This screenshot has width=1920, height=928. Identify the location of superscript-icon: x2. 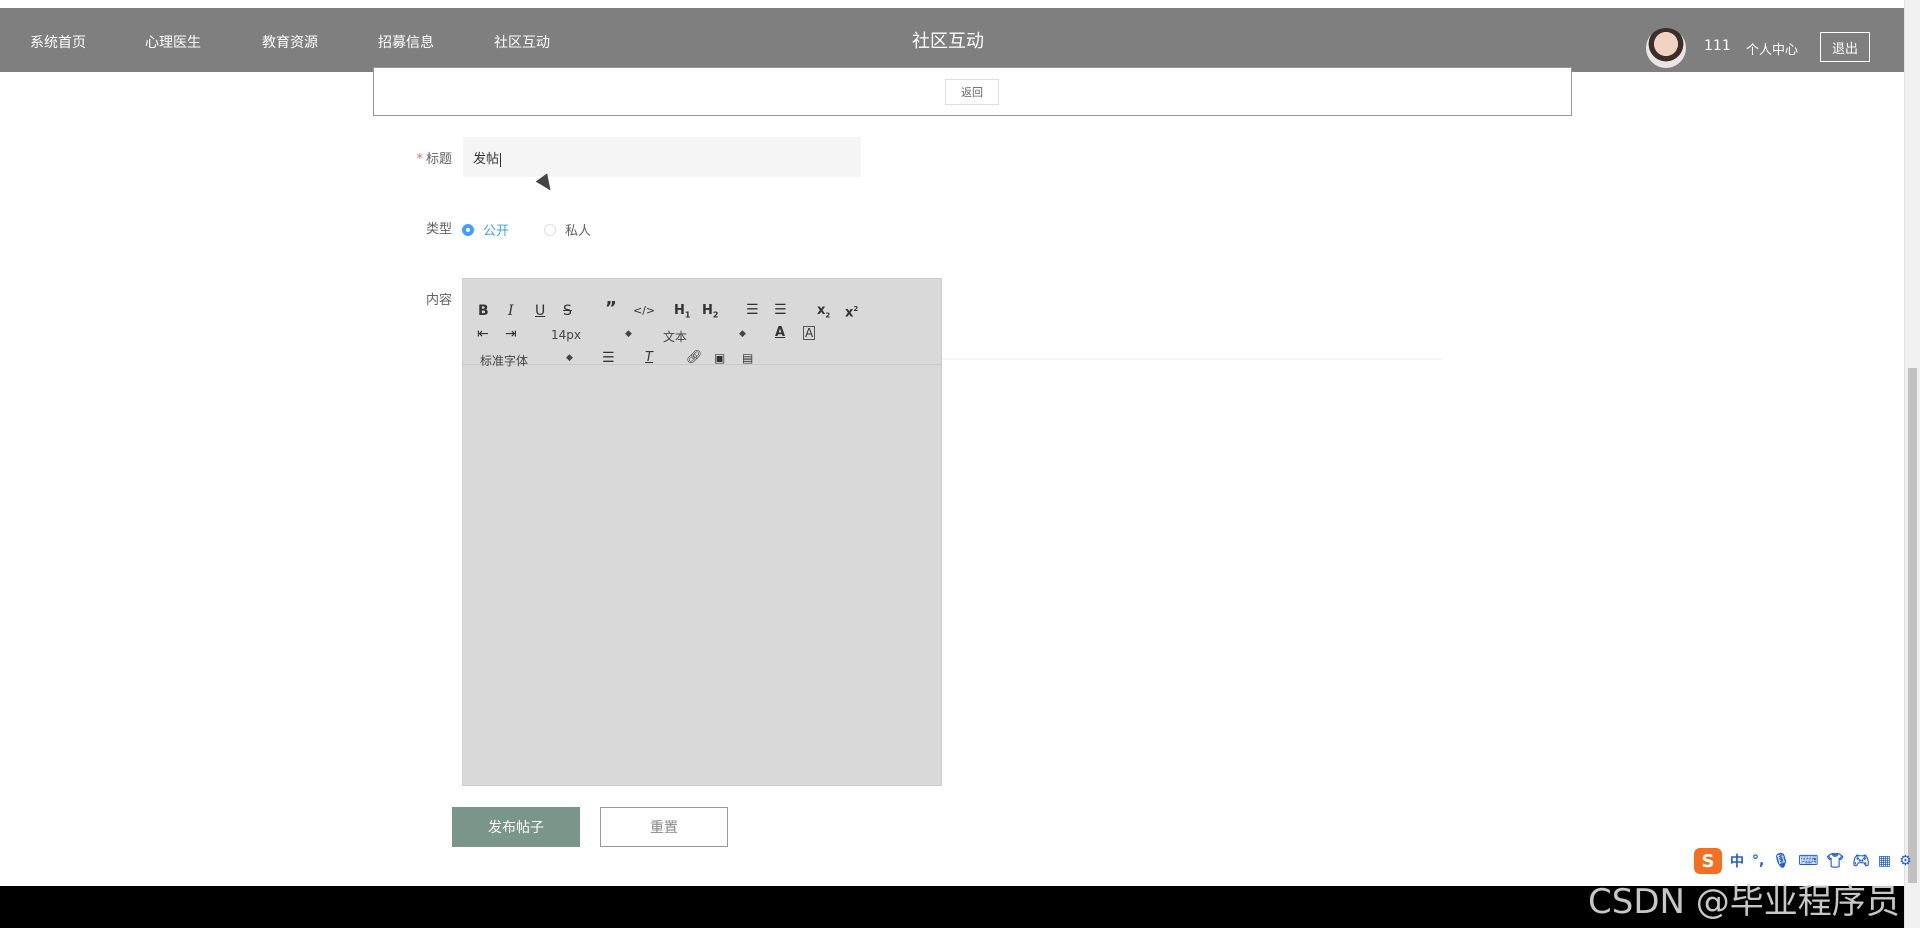
(851, 311).